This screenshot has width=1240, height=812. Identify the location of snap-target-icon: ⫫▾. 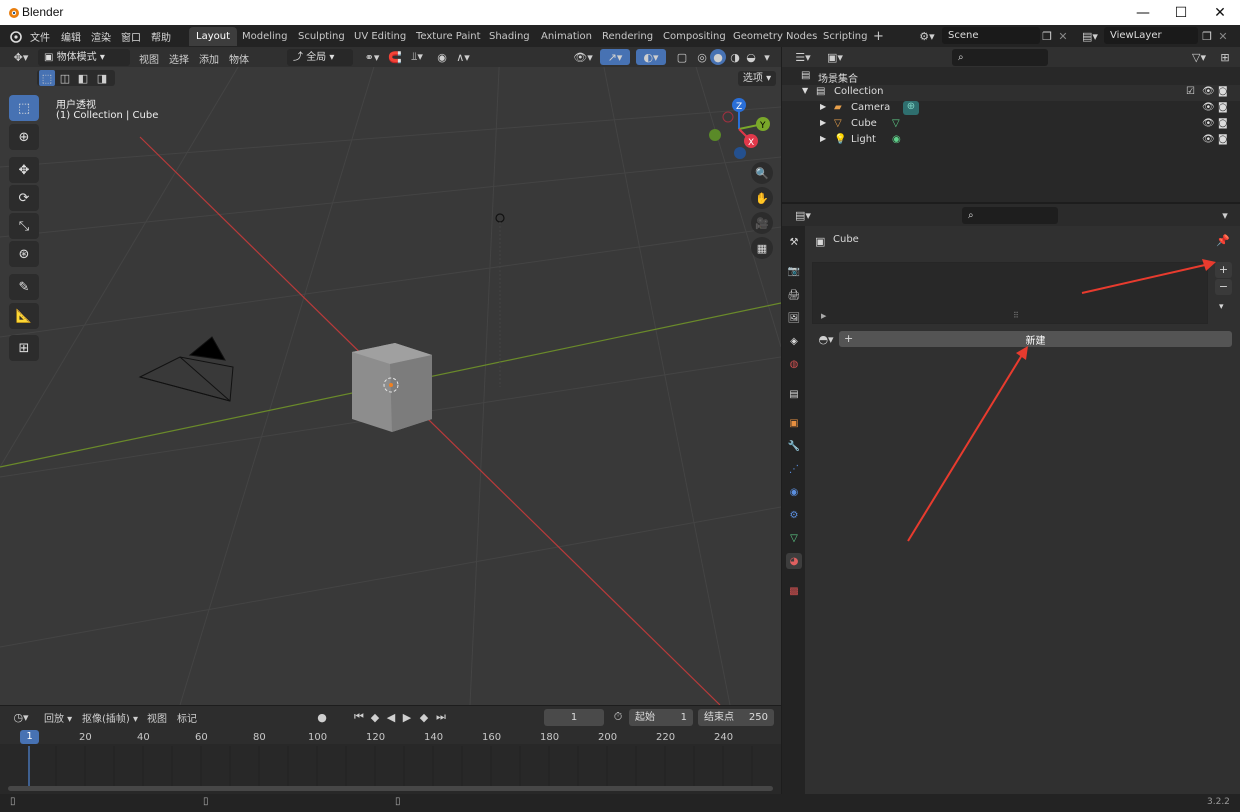
(417, 57).